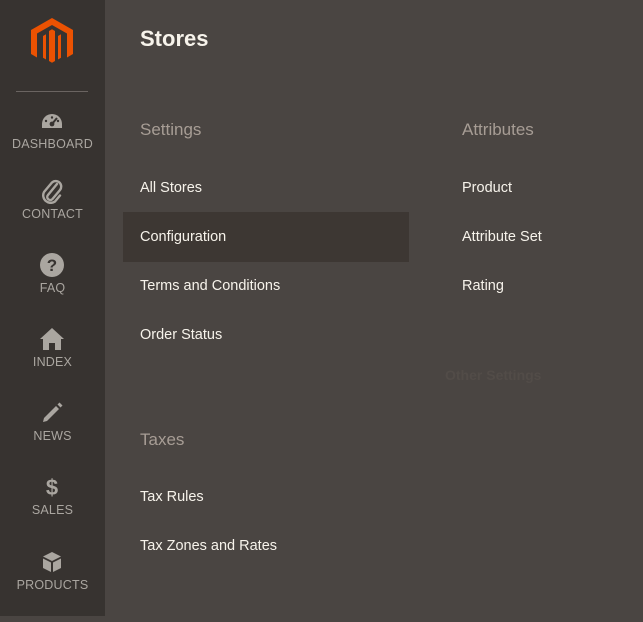  What do you see at coordinates (52, 339) in the screenshot?
I see `home-icon` at bounding box center [52, 339].